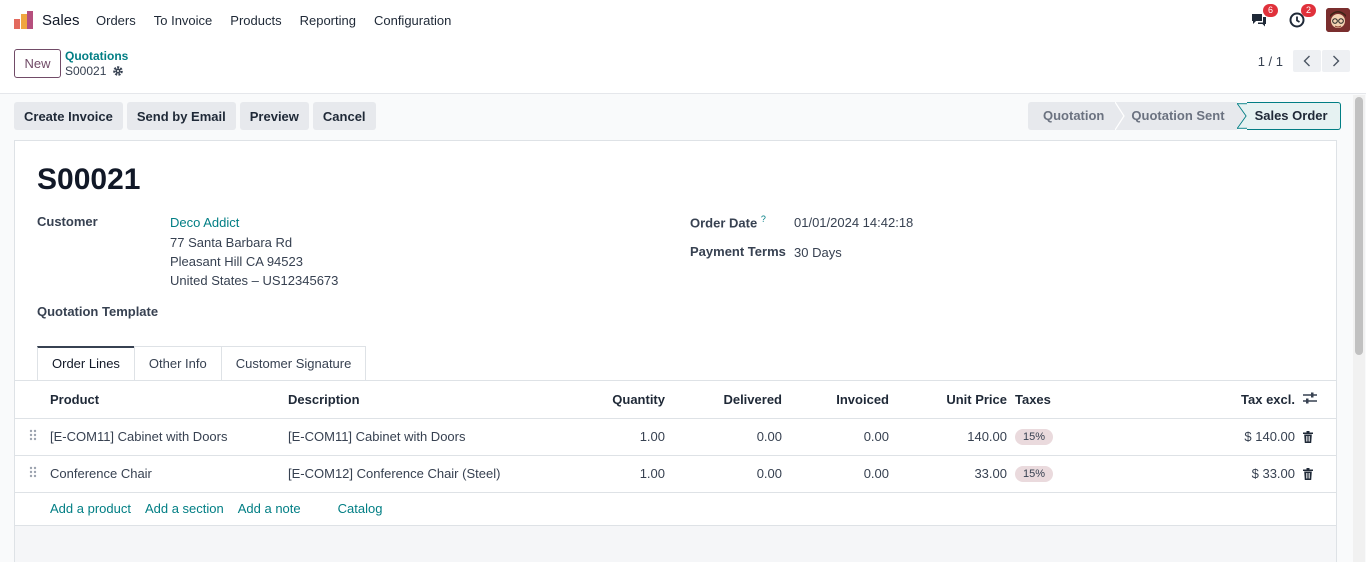 Image resolution: width=1366 pixels, height=562 pixels. I want to click on breadcrumb-current: S00021, so click(94, 71).